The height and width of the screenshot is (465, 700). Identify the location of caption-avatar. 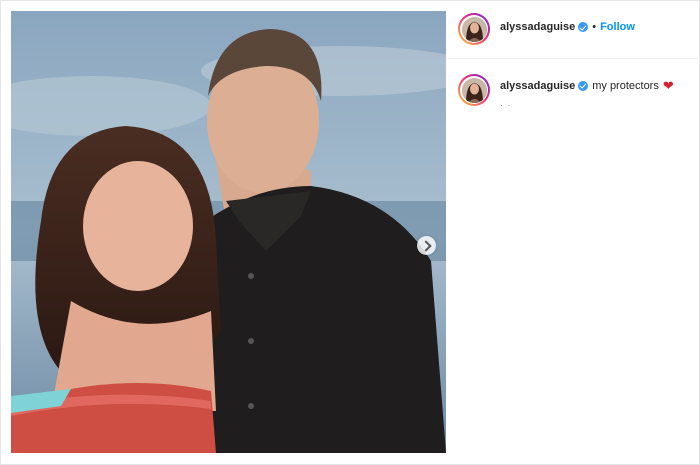
(474, 90).